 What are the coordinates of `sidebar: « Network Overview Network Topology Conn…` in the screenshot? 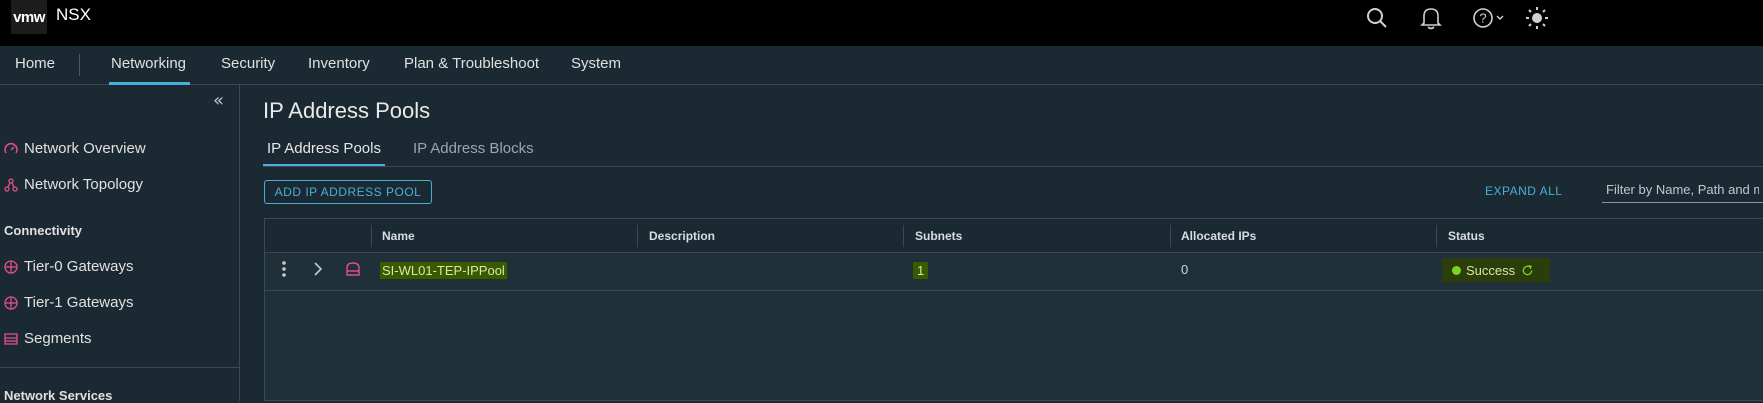 It's located at (120, 244).